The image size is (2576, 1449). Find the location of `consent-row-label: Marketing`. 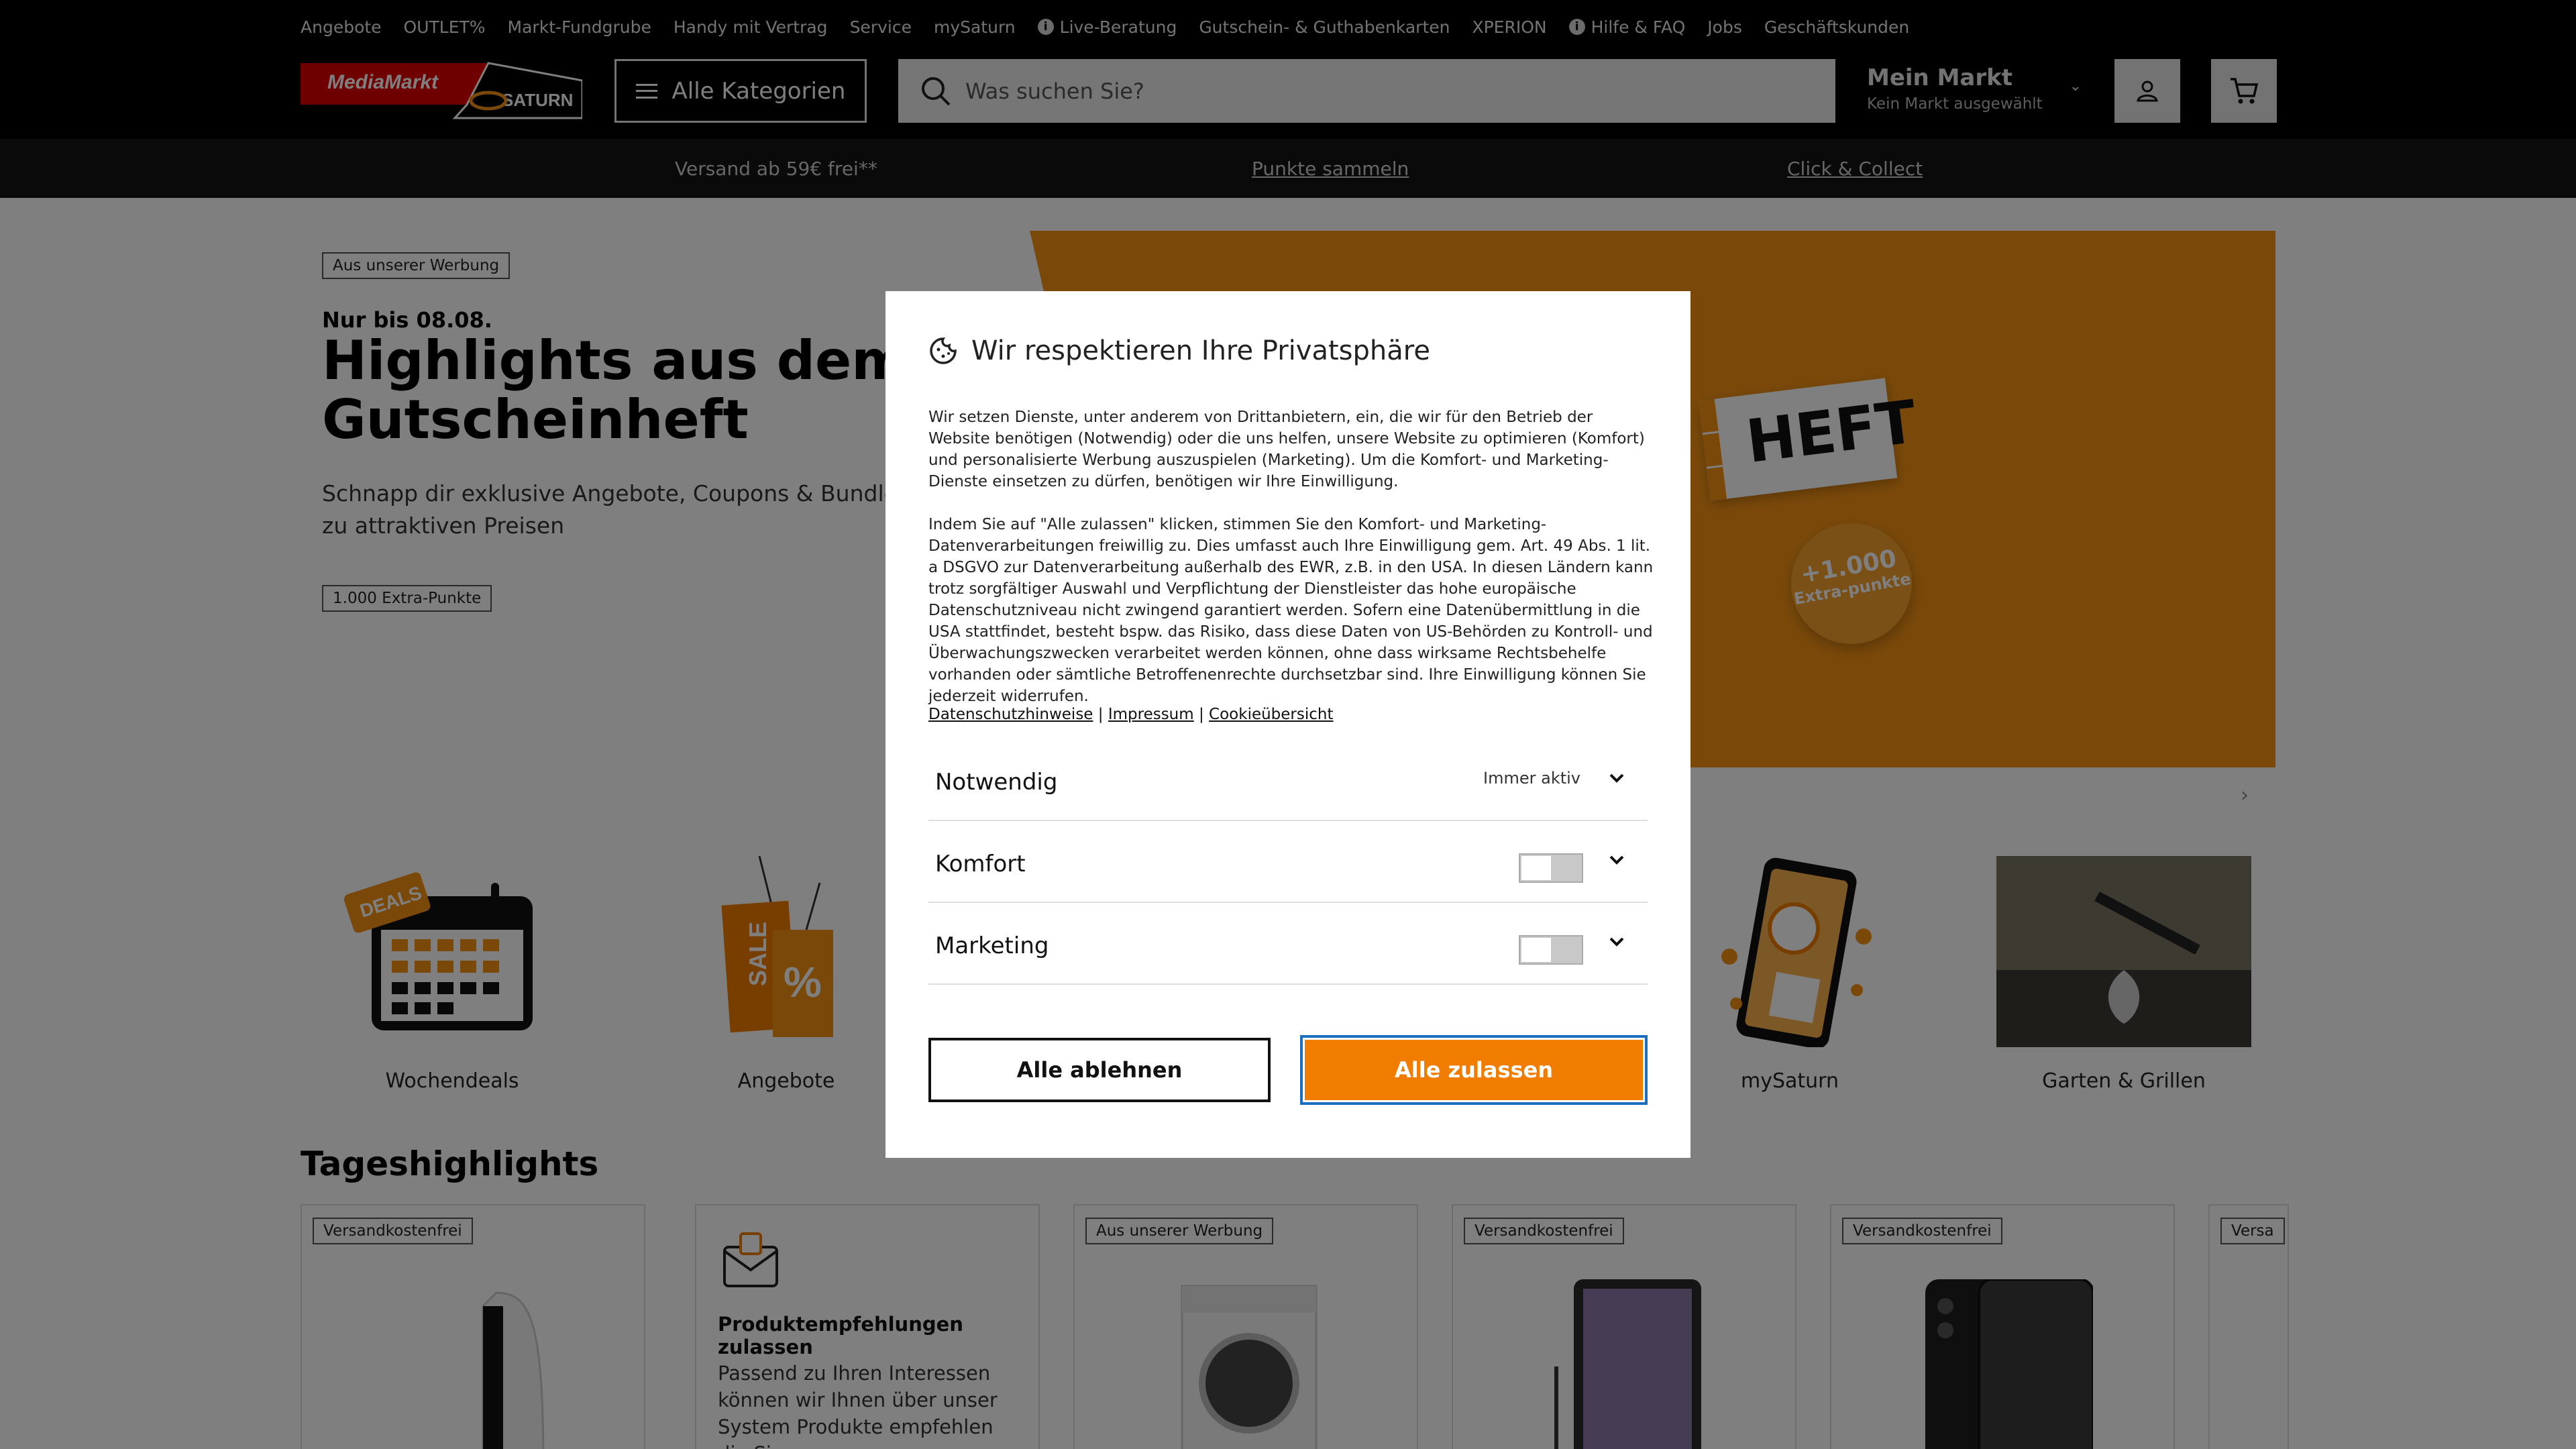

consent-row-label: Marketing is located at coordinates (992, 945).